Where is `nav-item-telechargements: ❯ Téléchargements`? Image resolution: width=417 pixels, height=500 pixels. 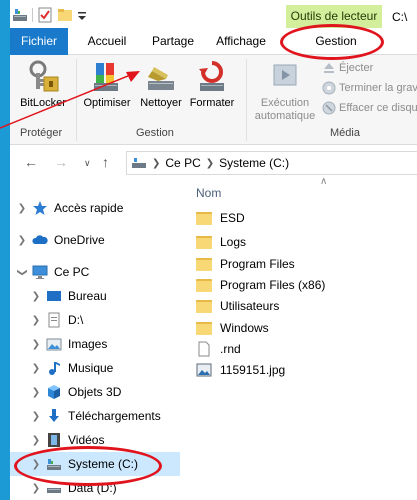
nav-item-telechargements: ❯ Téléchargements is located at coordinates (95, 416).